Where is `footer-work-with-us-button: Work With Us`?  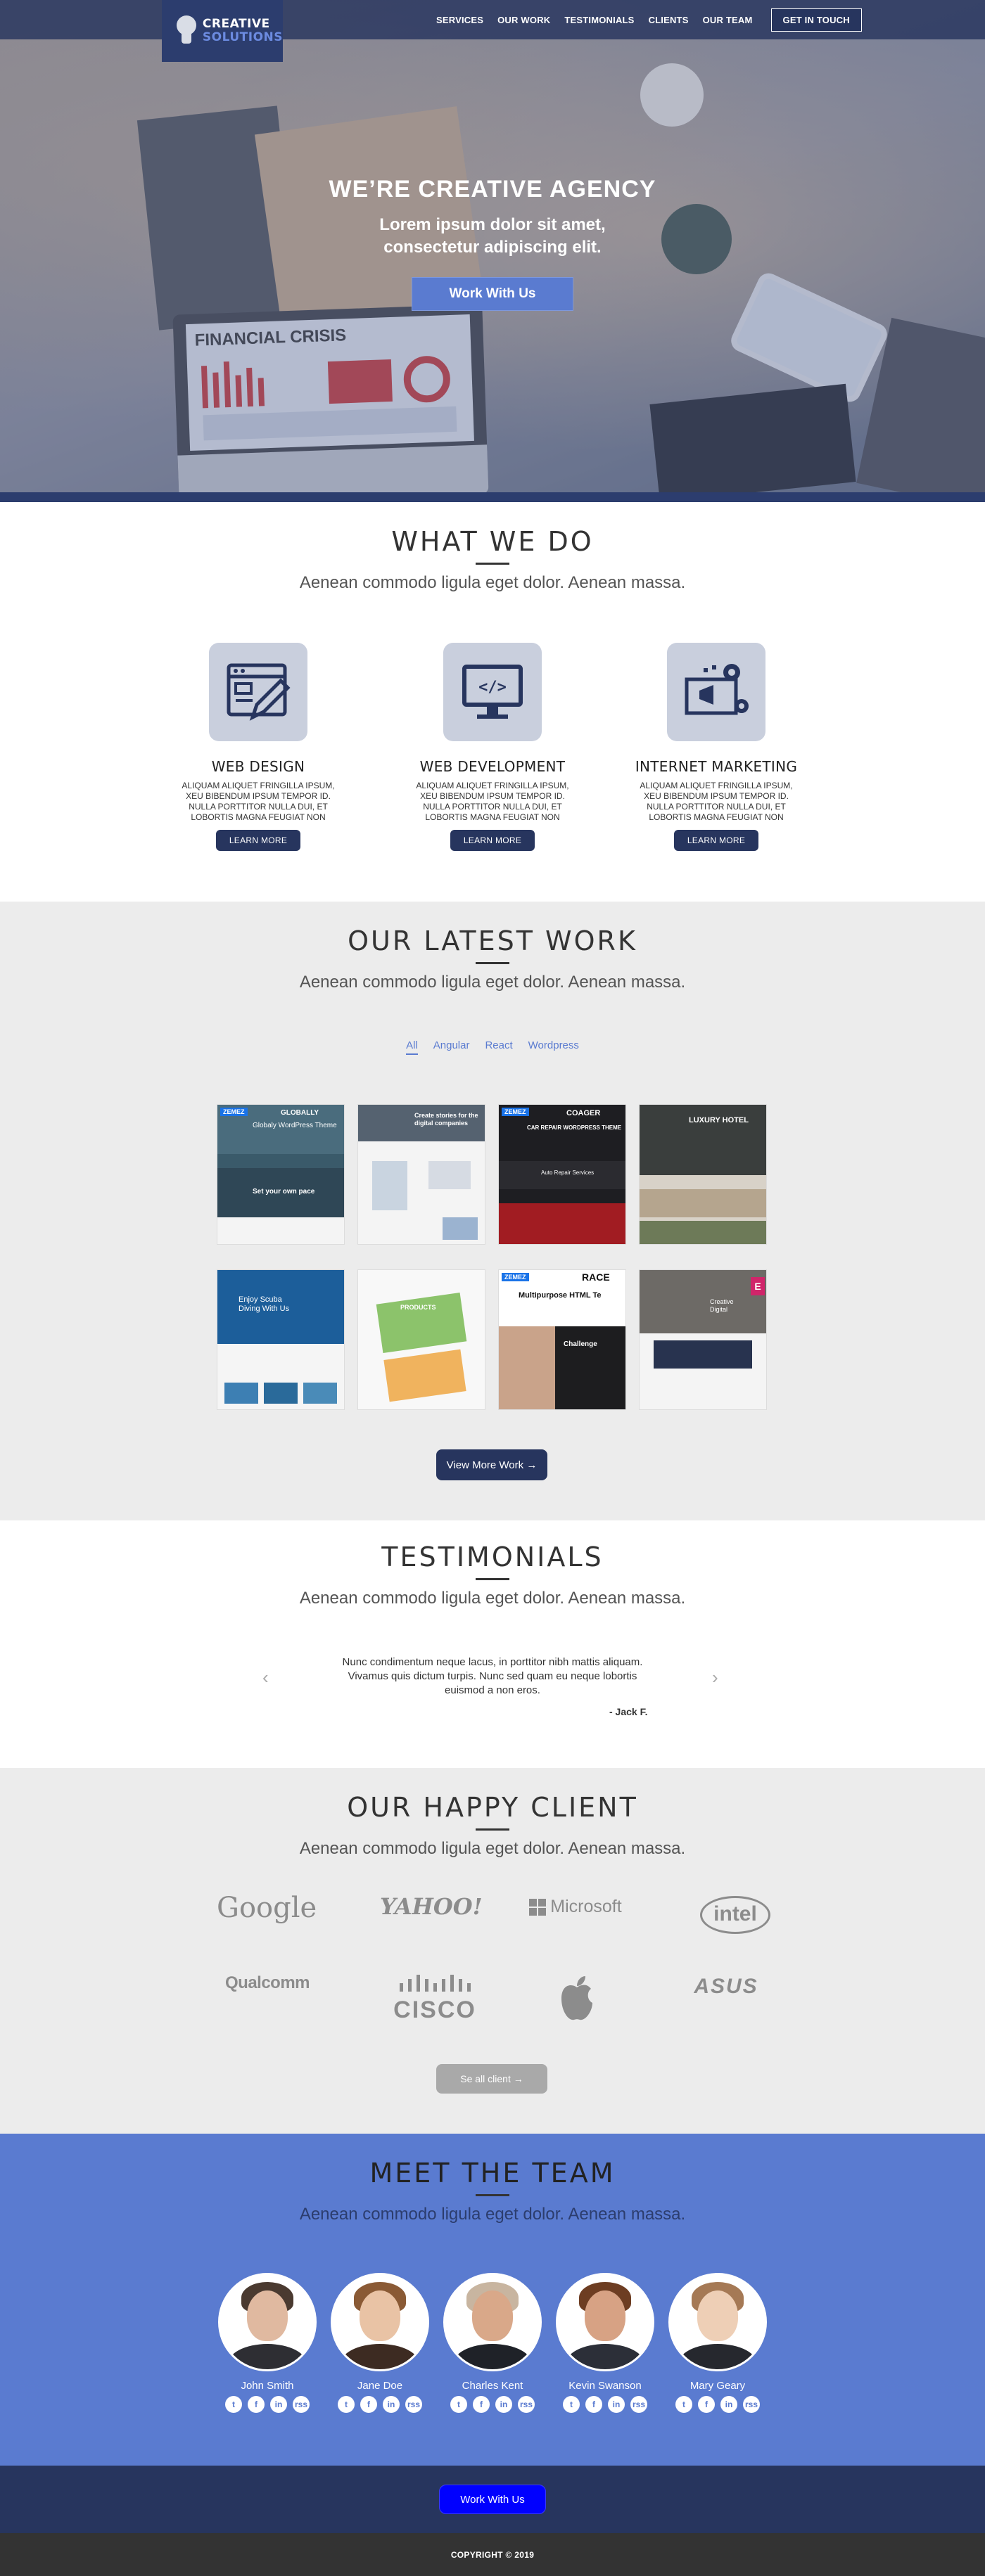 footer-work-with-us-button: Work With Us is located at coordinates (493, 2499).